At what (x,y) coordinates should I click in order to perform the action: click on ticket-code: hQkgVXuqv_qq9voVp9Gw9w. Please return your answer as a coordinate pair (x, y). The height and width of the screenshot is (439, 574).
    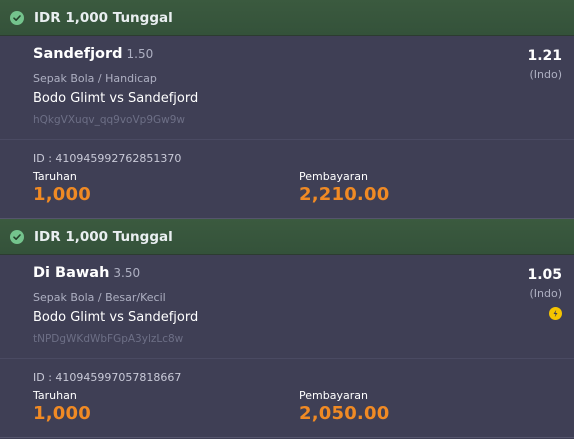
    Looking at the image, I should click on (109, 120).